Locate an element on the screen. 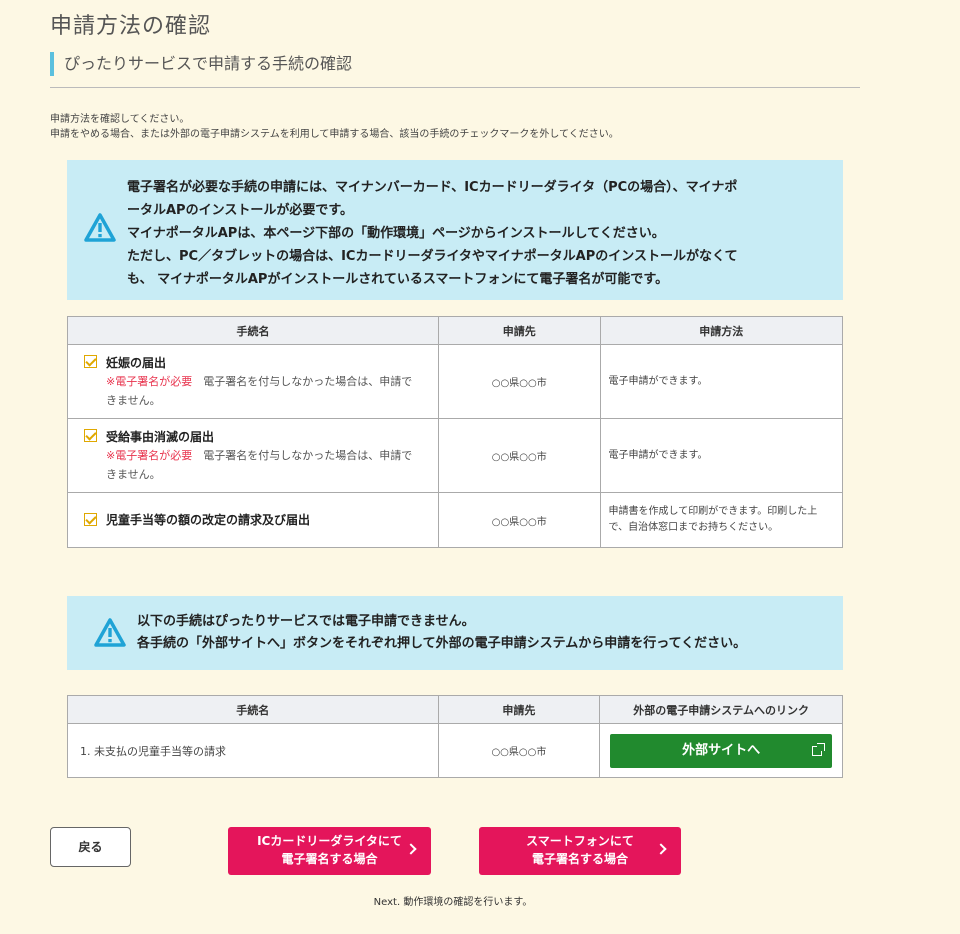 The height and width of the screenshot is (934, 960). next-step-text: Next. 動作環境の確認を行います。 is located at coordinates (453, 902).